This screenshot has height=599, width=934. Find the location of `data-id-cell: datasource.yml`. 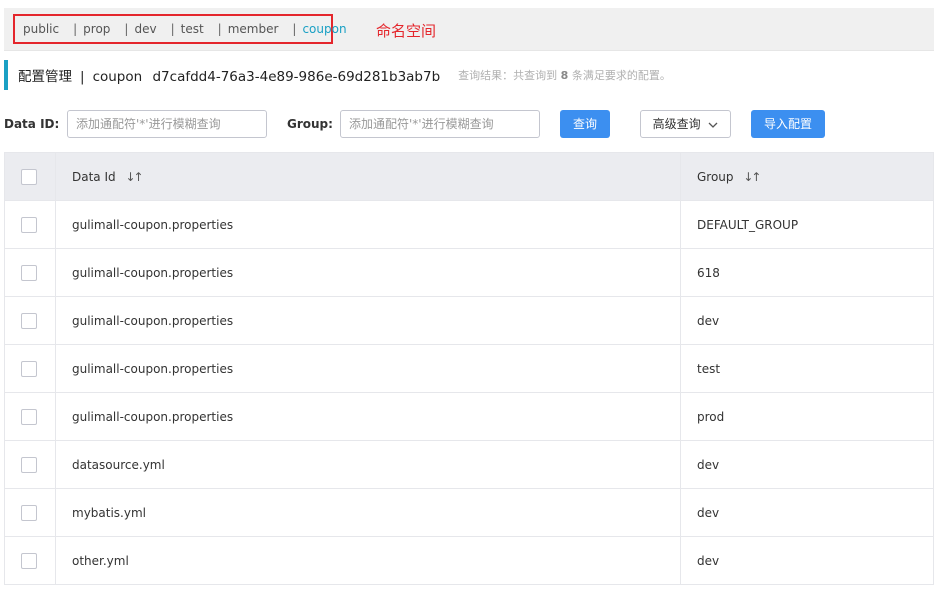

data-id-cell: datasource.yml is located at coordinates (368, 464).